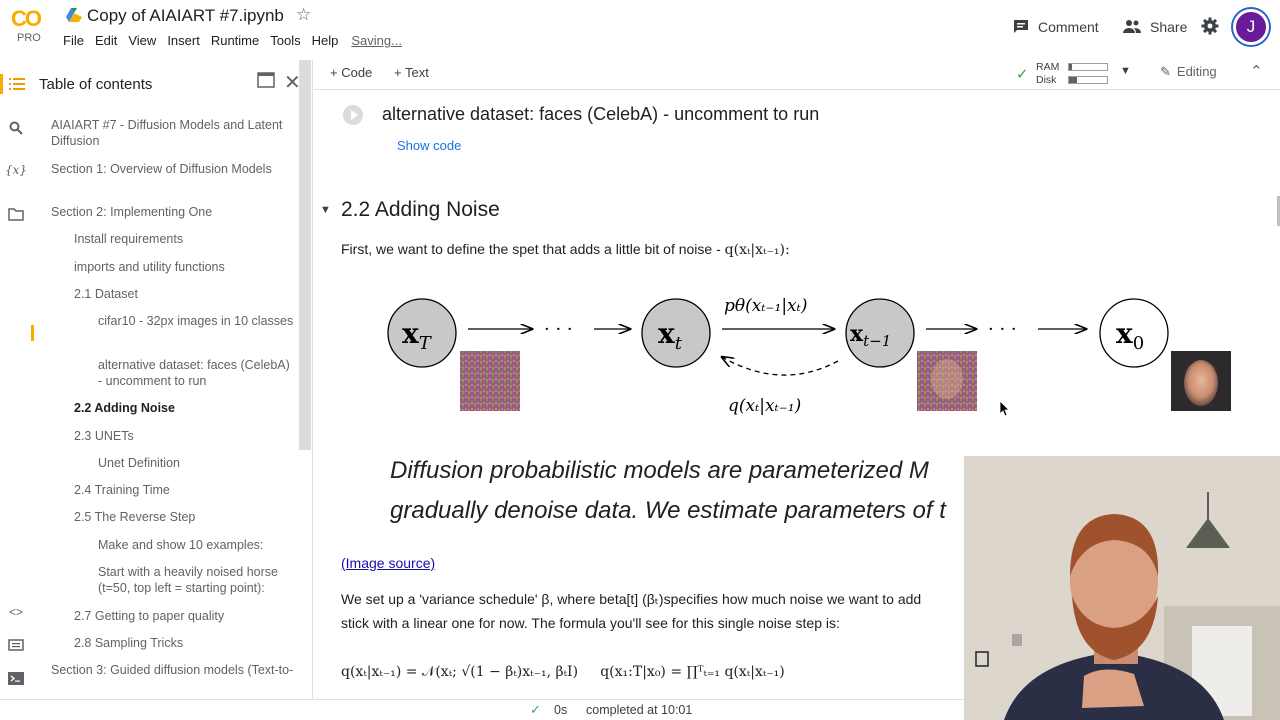 The height and width of the screenshot is (720, 1280). I want to click on status-bar: ✓ 0s completed at 10:01, so click(482, 709).